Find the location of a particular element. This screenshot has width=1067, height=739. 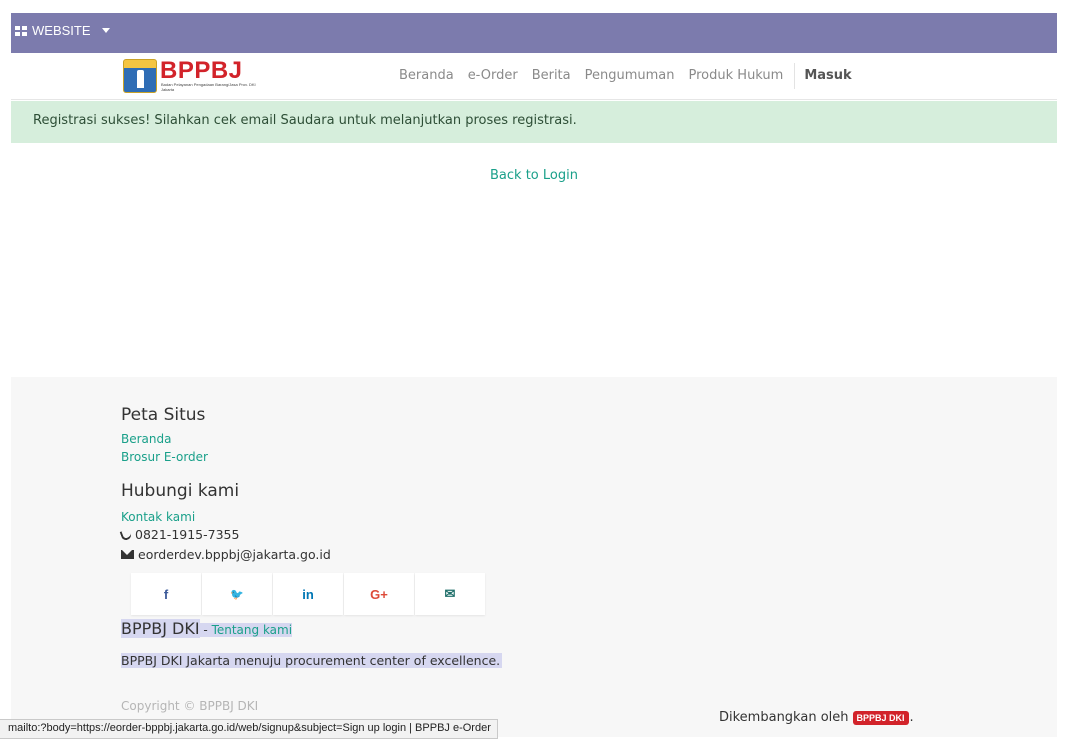

footer-link-beranda: Beranda is located at coordinates (146, 439).